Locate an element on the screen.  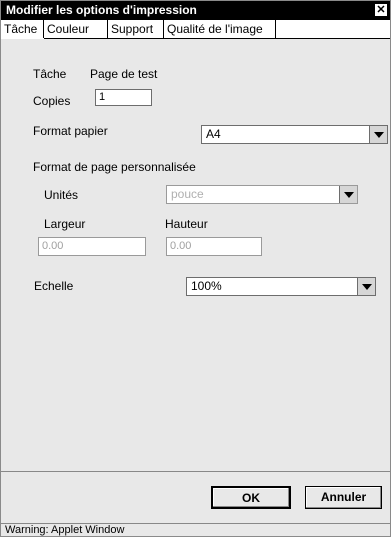
copies-label: Copies is located at coordinates (52, 101).